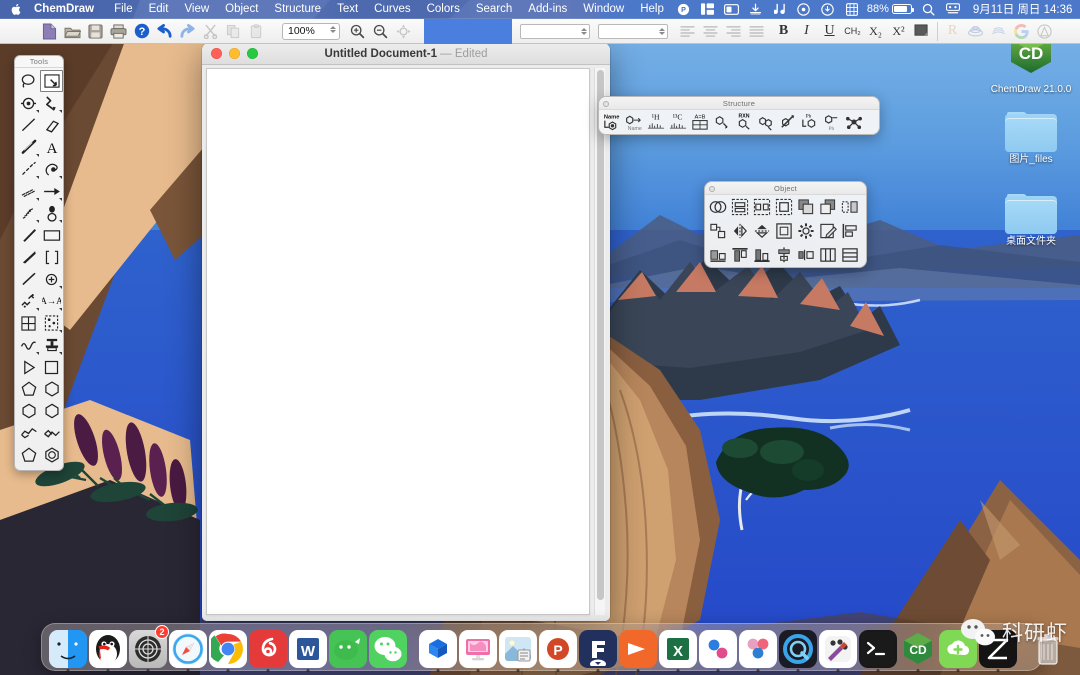 The image size is (1080, 675). What do you see at coordinates (357, 31) in the screenshot?
I see `zoom-in-button` at bounding box center [357, 31].